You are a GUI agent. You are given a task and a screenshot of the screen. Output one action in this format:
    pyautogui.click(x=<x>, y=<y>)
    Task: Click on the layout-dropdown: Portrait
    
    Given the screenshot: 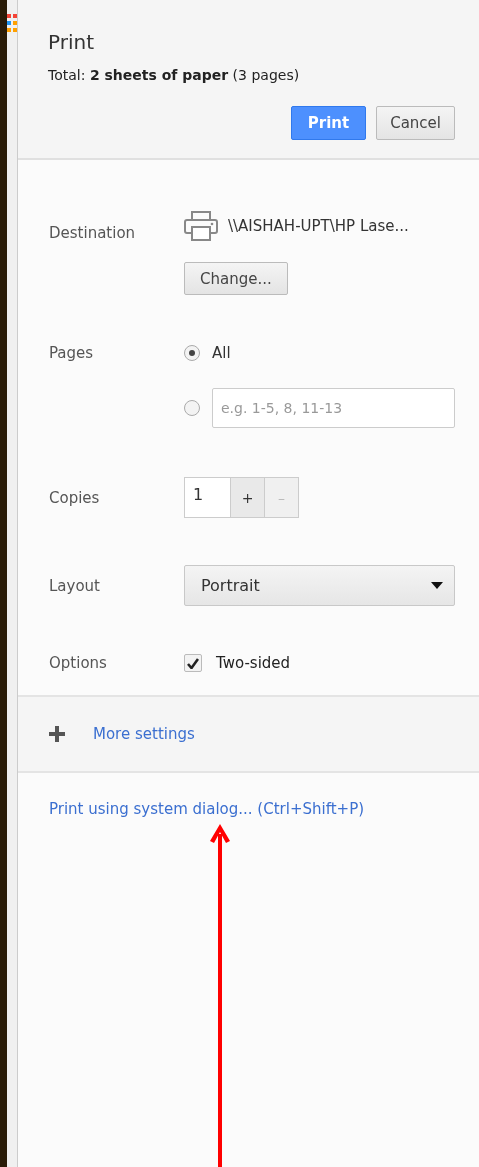 What is the action you would take?
    pyautogui.click(x=319, y=585)
    